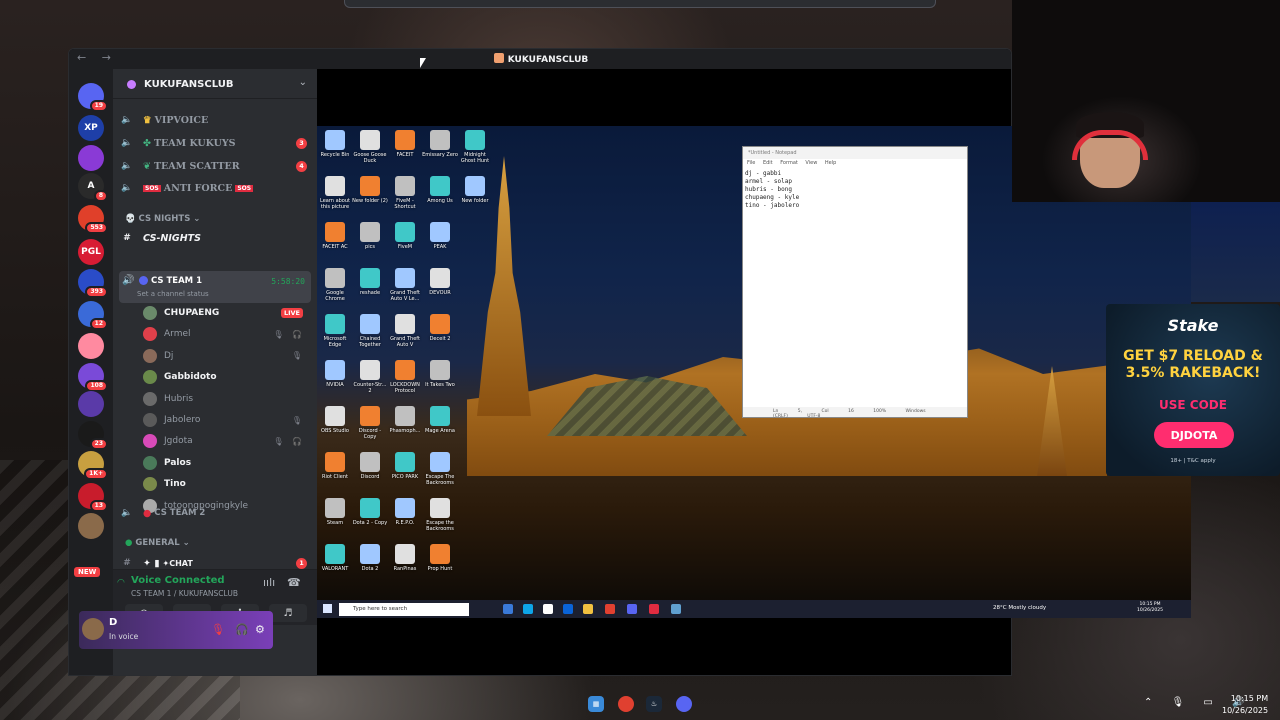  Describe the element at coordinates (93, 497) in the screenshot. I see `server-icon: 13` at that location.